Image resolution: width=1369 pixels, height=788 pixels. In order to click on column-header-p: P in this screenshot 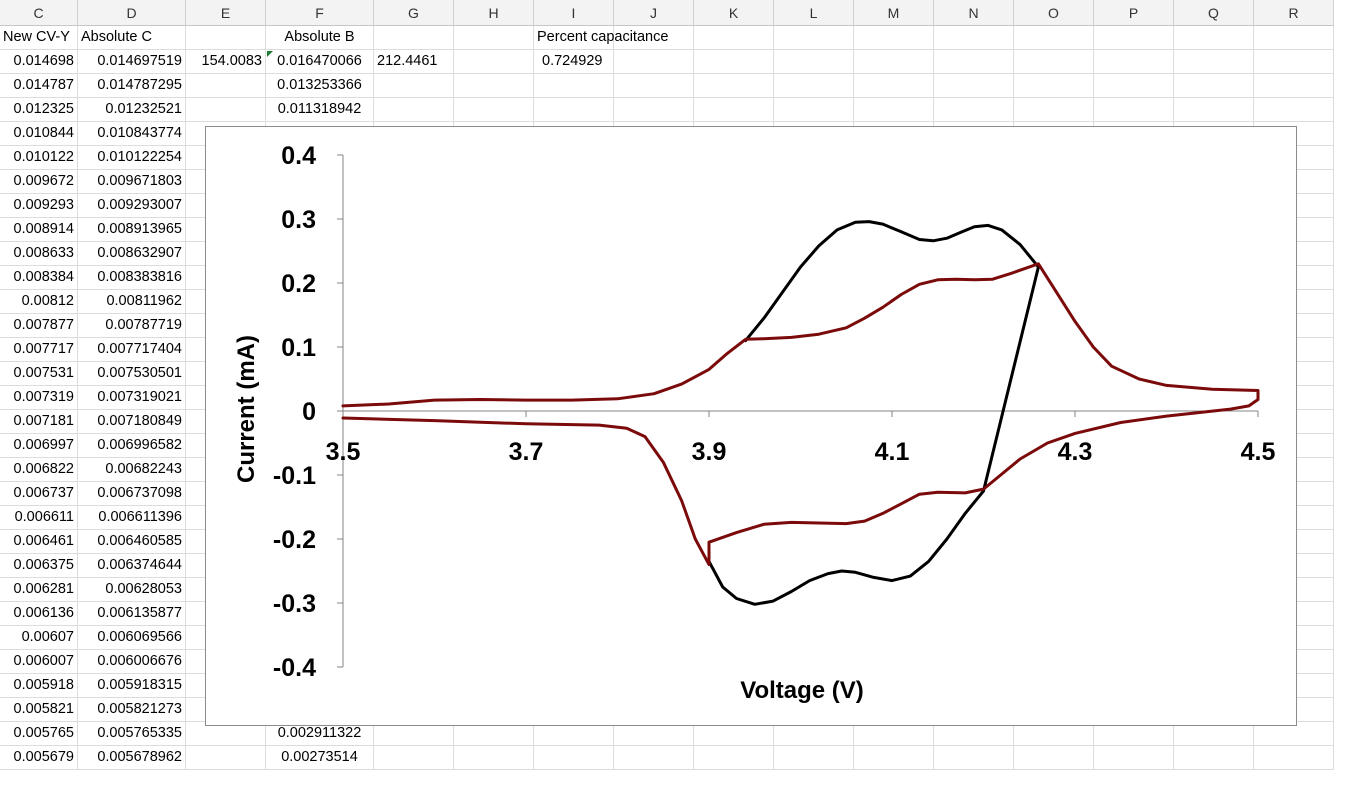, I will do `click(1134, 13)`.